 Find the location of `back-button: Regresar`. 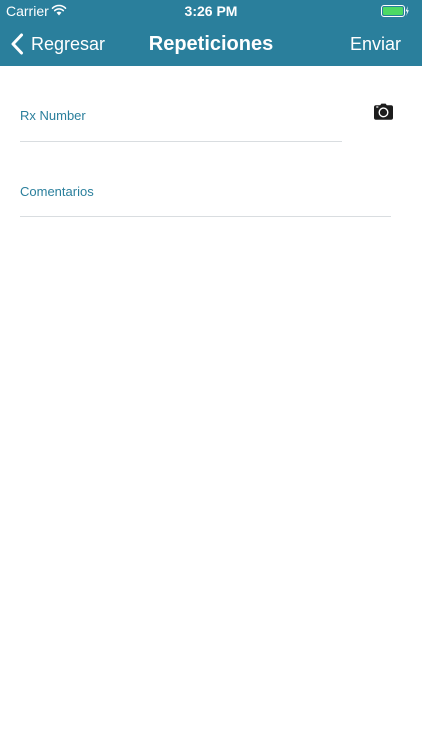

back-button: Regresar is located at coordinates (57, 44).